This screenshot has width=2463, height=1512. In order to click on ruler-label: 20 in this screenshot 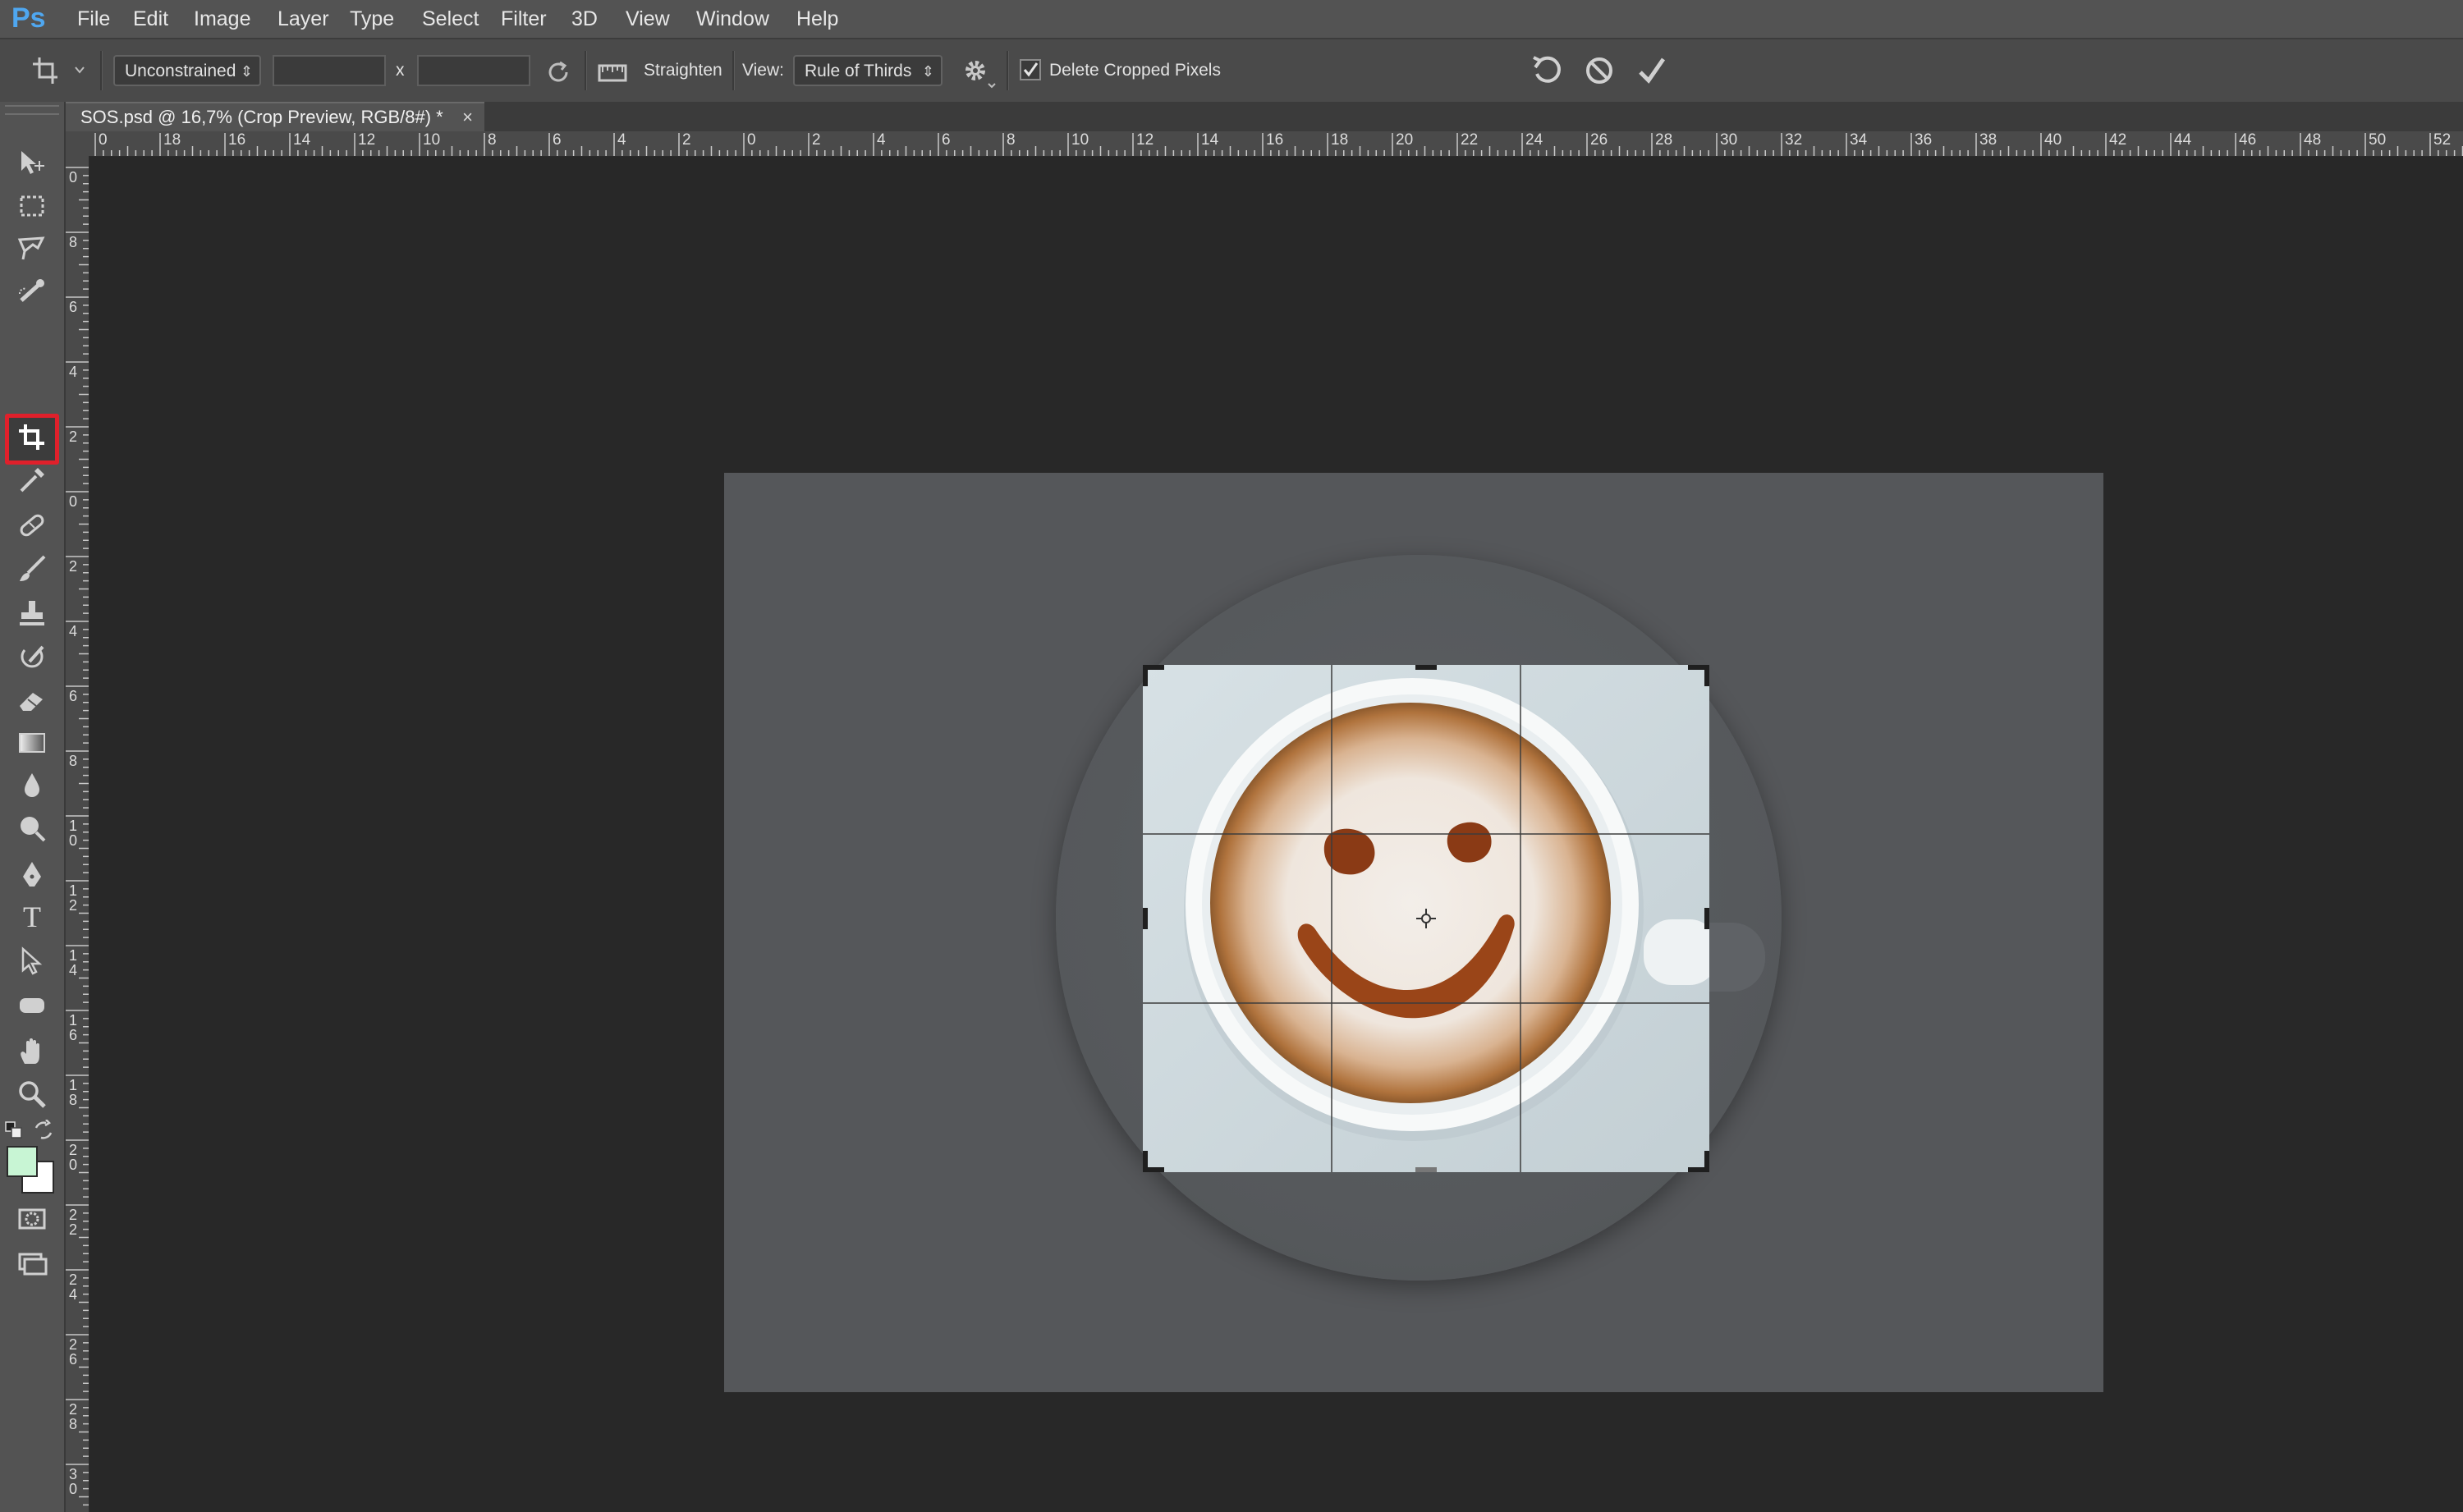, I will do `click(1404, 140)`.